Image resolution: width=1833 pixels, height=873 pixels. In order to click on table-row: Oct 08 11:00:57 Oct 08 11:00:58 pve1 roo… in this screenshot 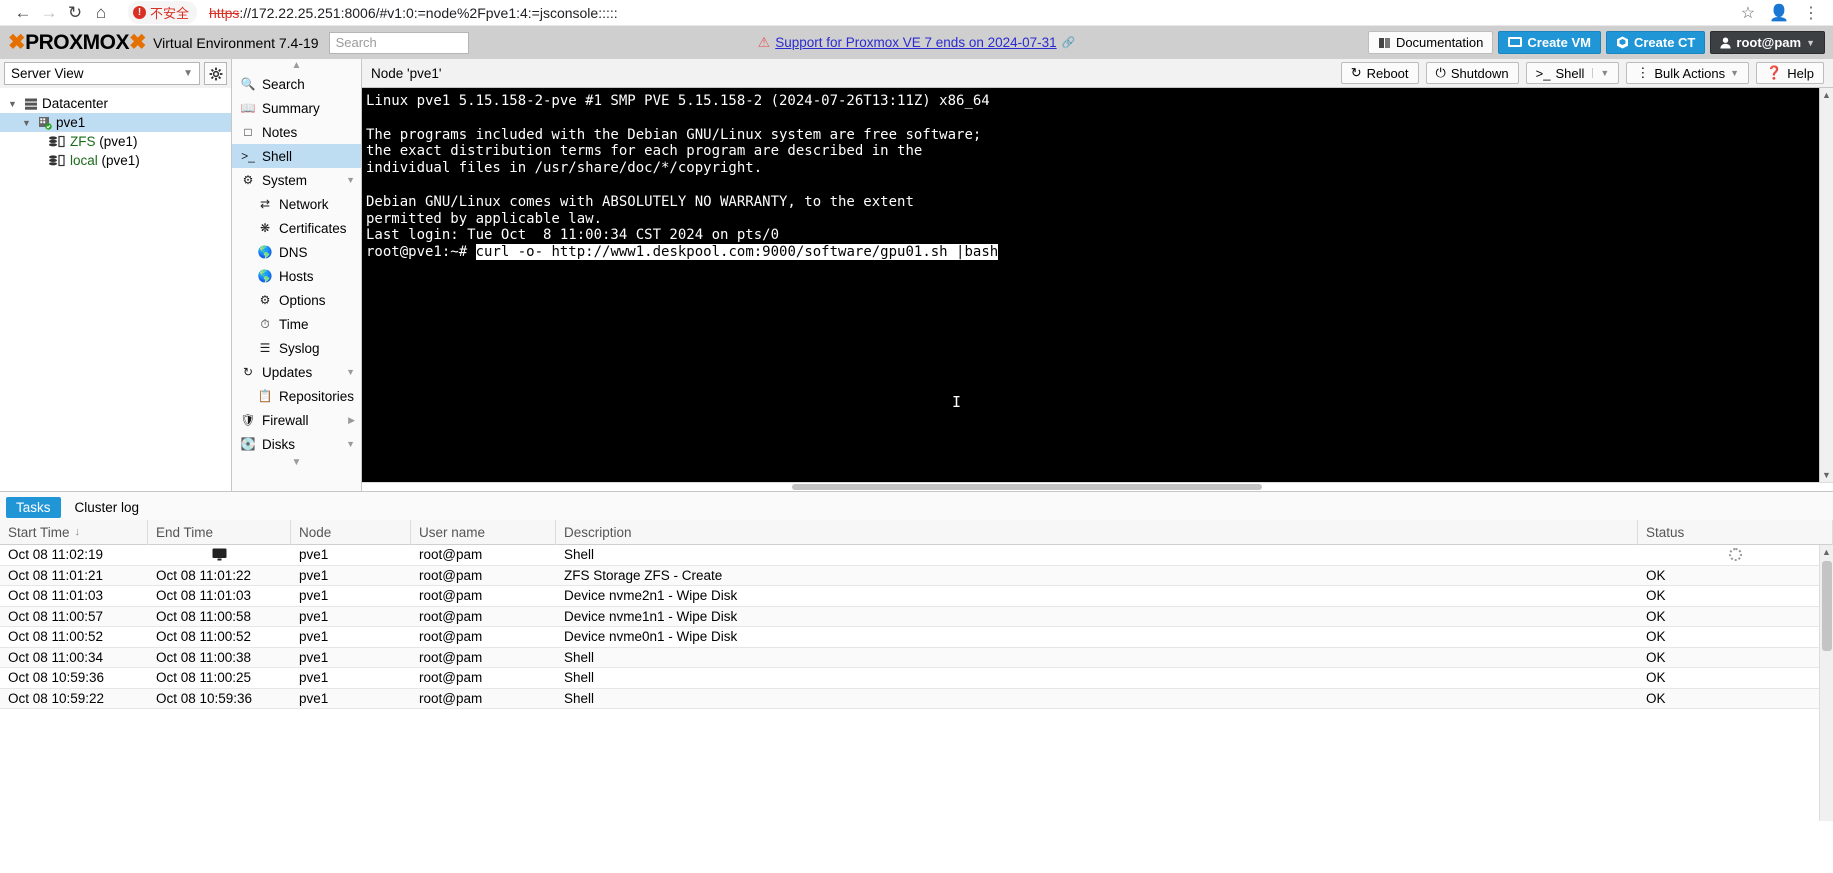, I will do `click(916, 616)`.